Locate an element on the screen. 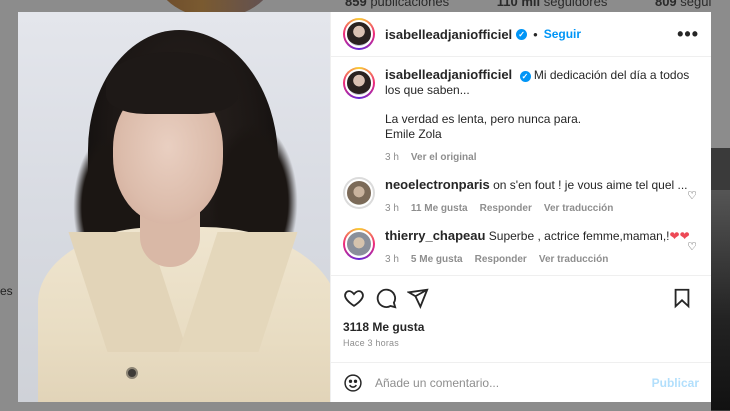 This screenshot has height=411, width=730. post-header: isabelleadjaniofficiel ✓ • Seguir ••• is located at coordinates (521, 34).